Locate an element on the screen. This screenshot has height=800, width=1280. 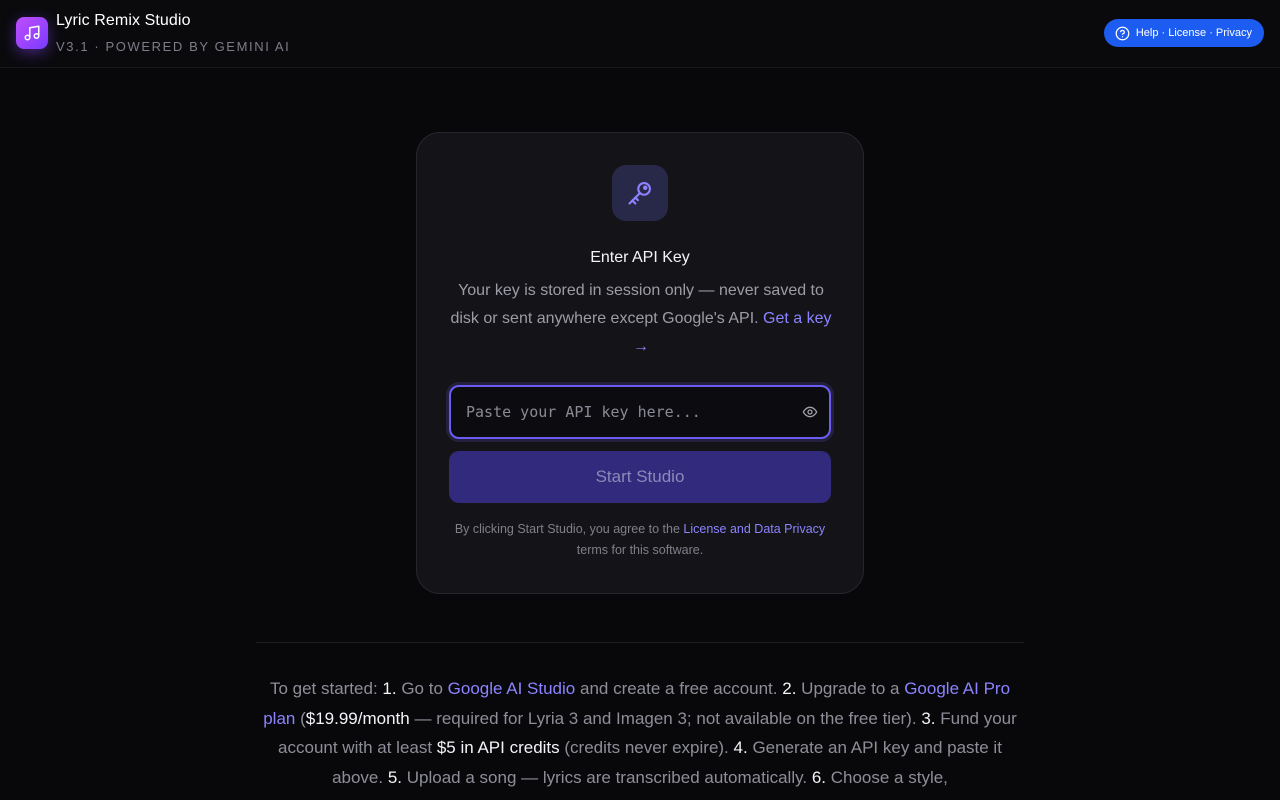
license-privacy-link: License and Data Privacy is located at coordinates (754, 529).